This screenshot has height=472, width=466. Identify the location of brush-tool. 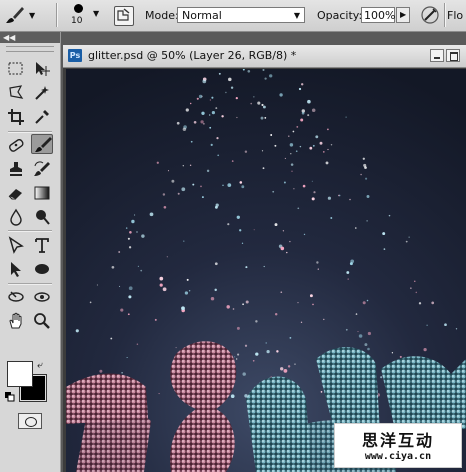
(42, 144).